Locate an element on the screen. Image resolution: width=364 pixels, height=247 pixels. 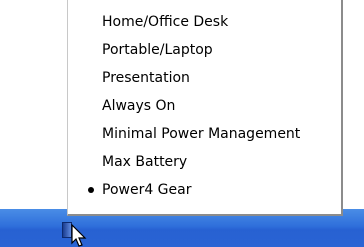
menu-item-minimal-power-management: Minimal Power Management is located at coordinates (204, 134).